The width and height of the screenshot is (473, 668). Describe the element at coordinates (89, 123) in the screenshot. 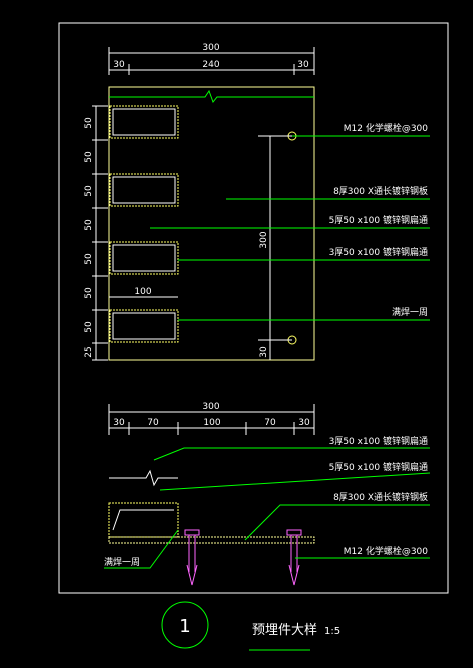

I see `dim-left-1: 50` at that location.